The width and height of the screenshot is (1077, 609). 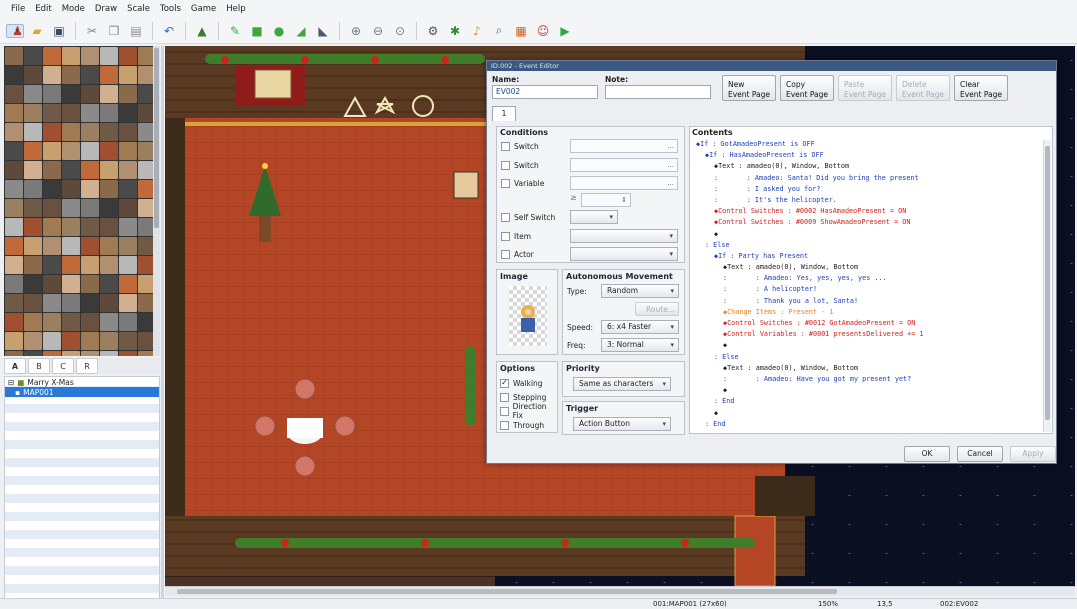 I want to click on variable-checkbox, so click(x=505, y=183).